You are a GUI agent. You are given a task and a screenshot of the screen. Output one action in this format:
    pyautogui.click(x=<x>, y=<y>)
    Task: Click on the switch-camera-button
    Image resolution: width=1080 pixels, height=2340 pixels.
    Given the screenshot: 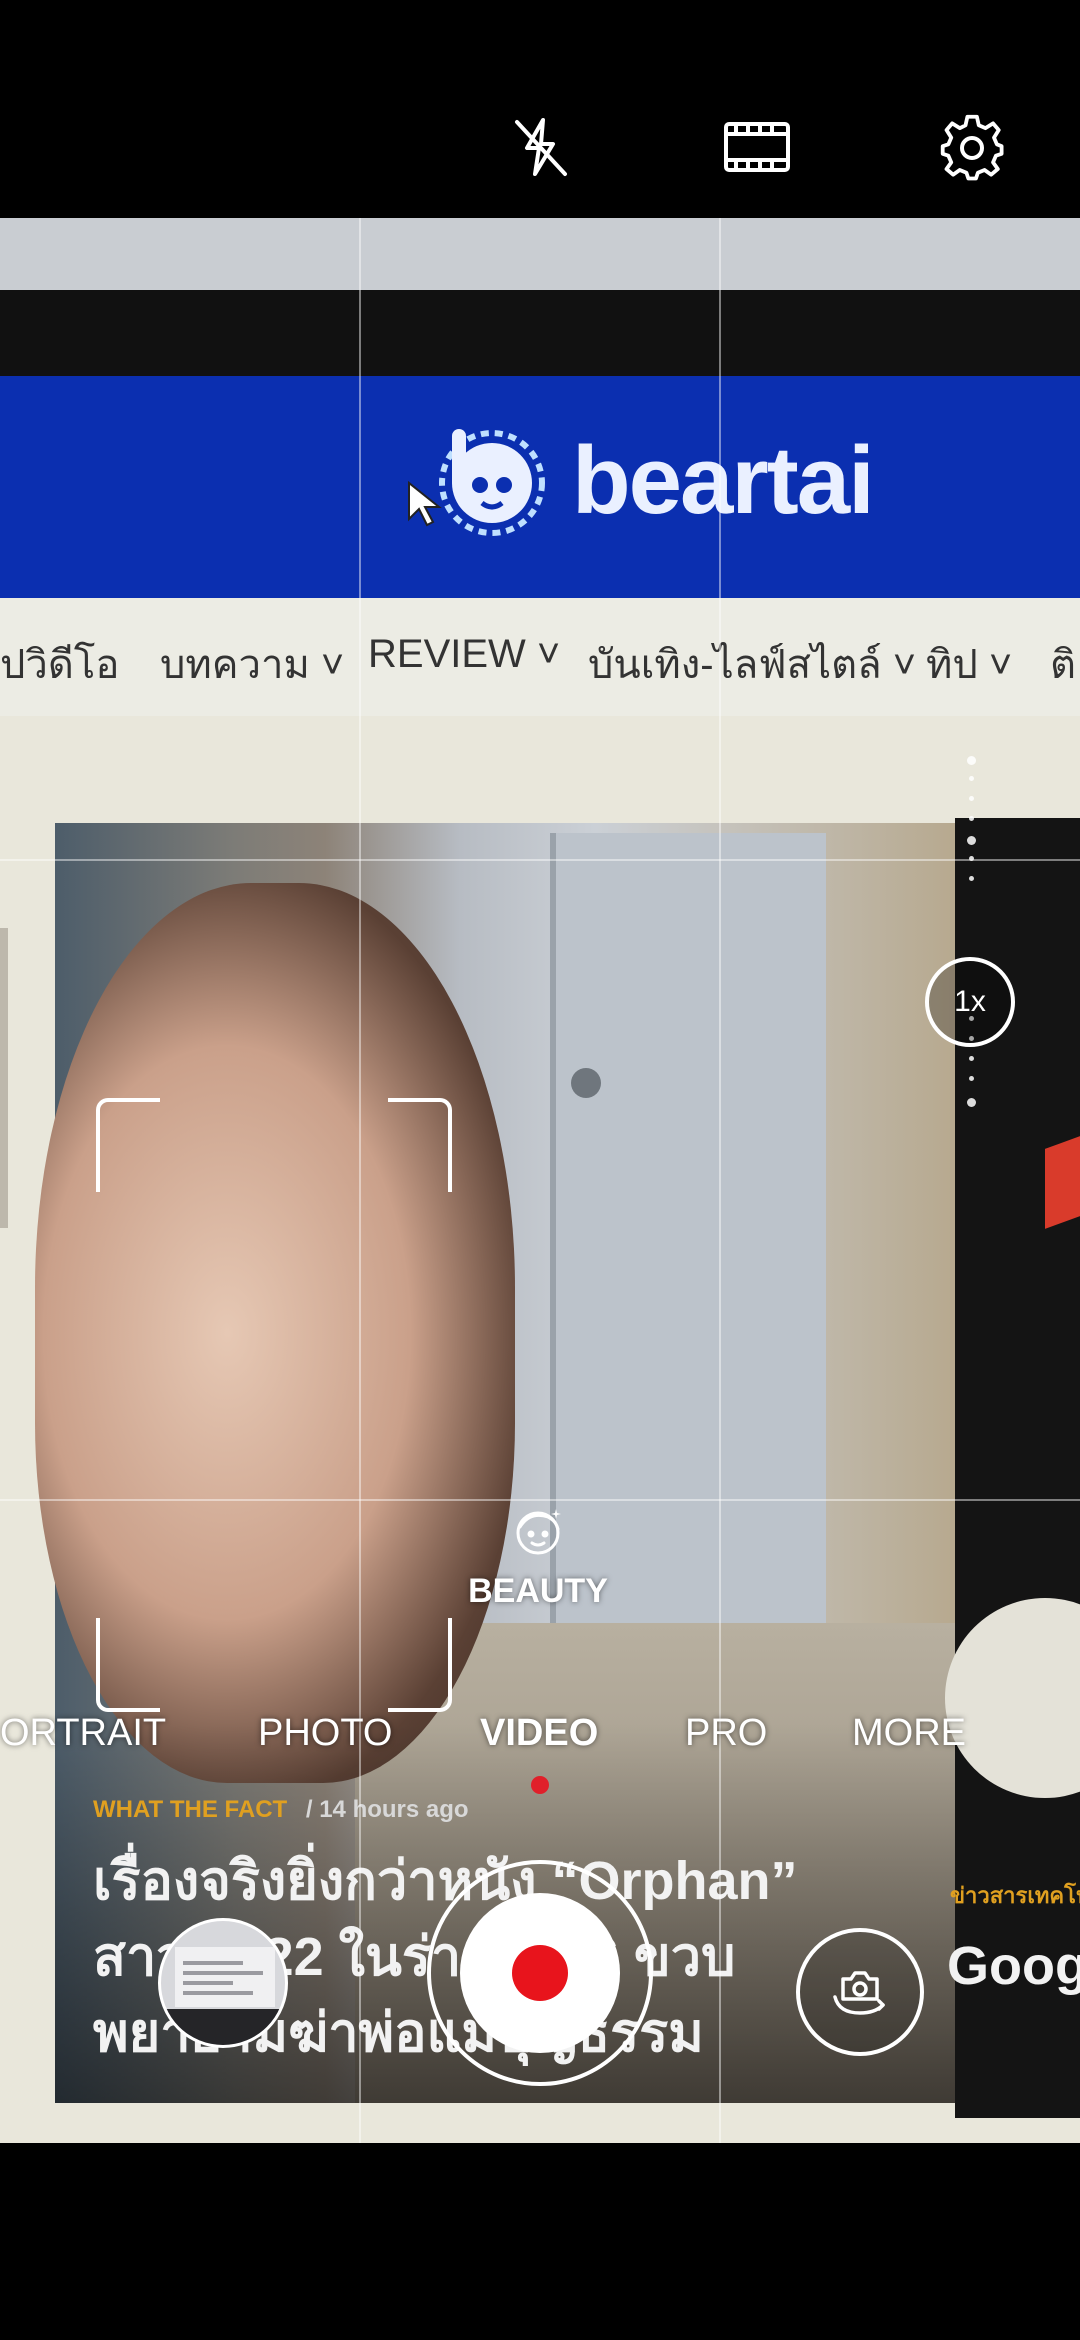 What is the action you would take?
    pyautogui.click(x=860, y=1992)
    